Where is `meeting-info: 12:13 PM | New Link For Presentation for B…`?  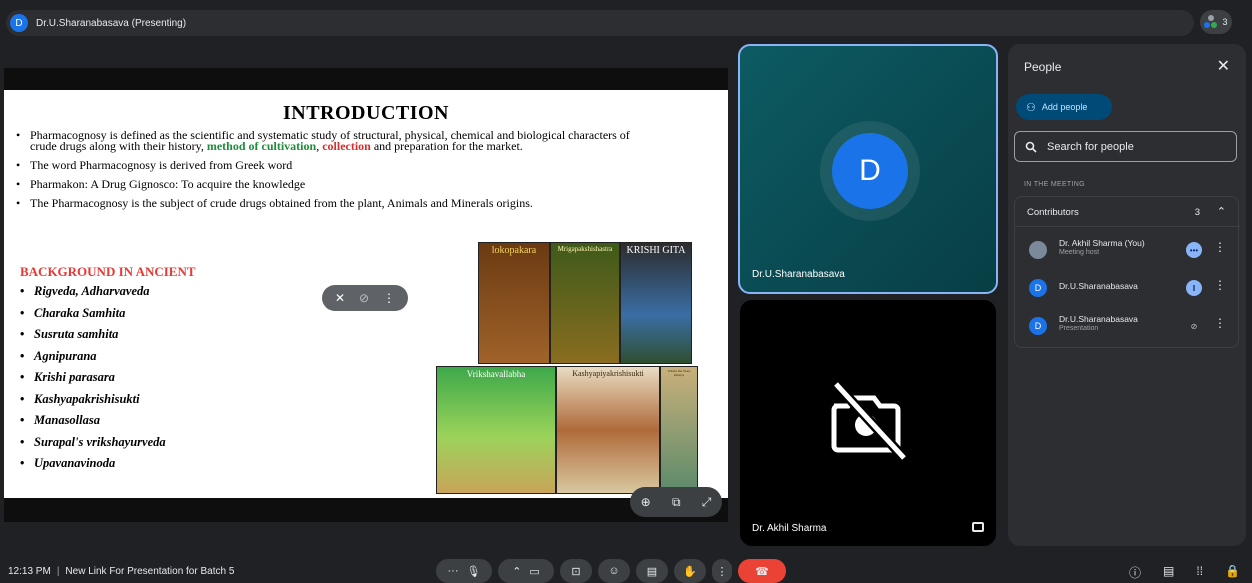
meeting-info: 12:13 PM | New Link For Presentation for B… is located at coordinates (121, 571).